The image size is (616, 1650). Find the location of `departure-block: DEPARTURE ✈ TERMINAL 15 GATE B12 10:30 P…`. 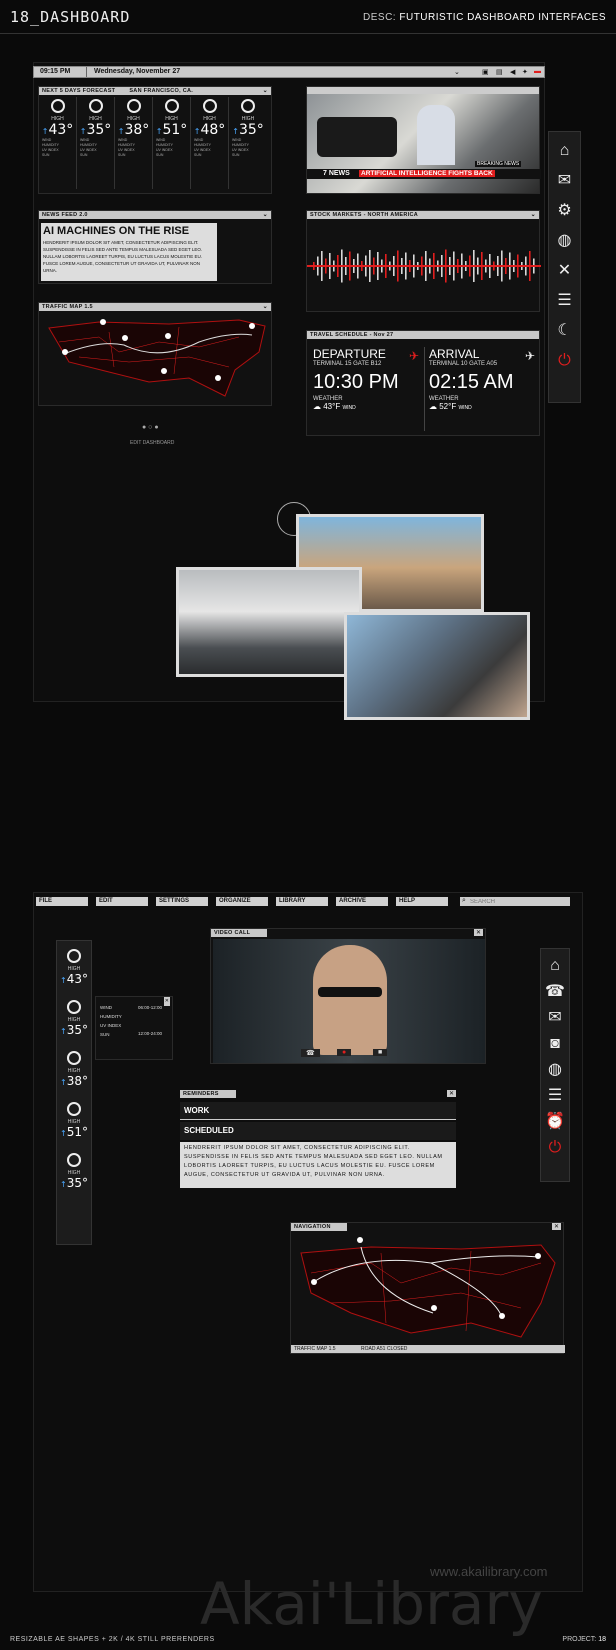

departure-block: DEPARTURE ✈ TERMINAL 15 GATE B12 10:30 P… is located at coordinates (369, 379).